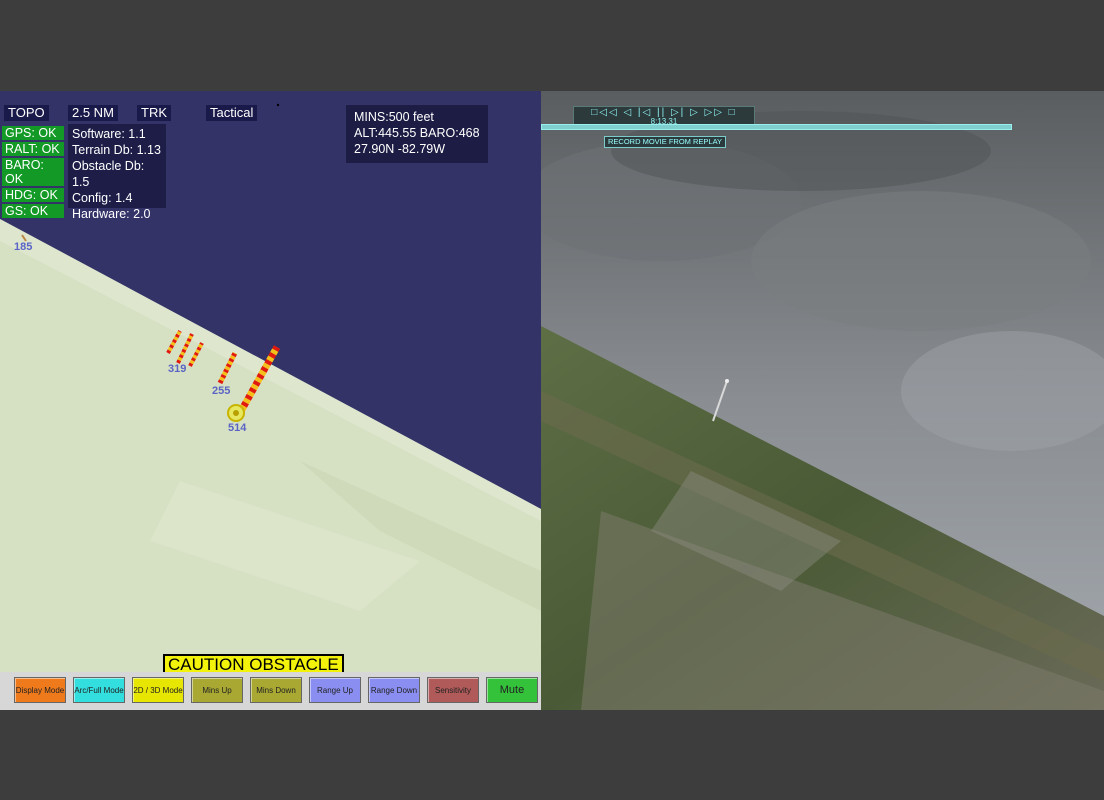 The width and height of the screenshot is (1104, 800). What do you see at coordinates (276, 690) in the screenshot?
I see `mins-down-button: Mins Down` at bounding box center [276, 690].